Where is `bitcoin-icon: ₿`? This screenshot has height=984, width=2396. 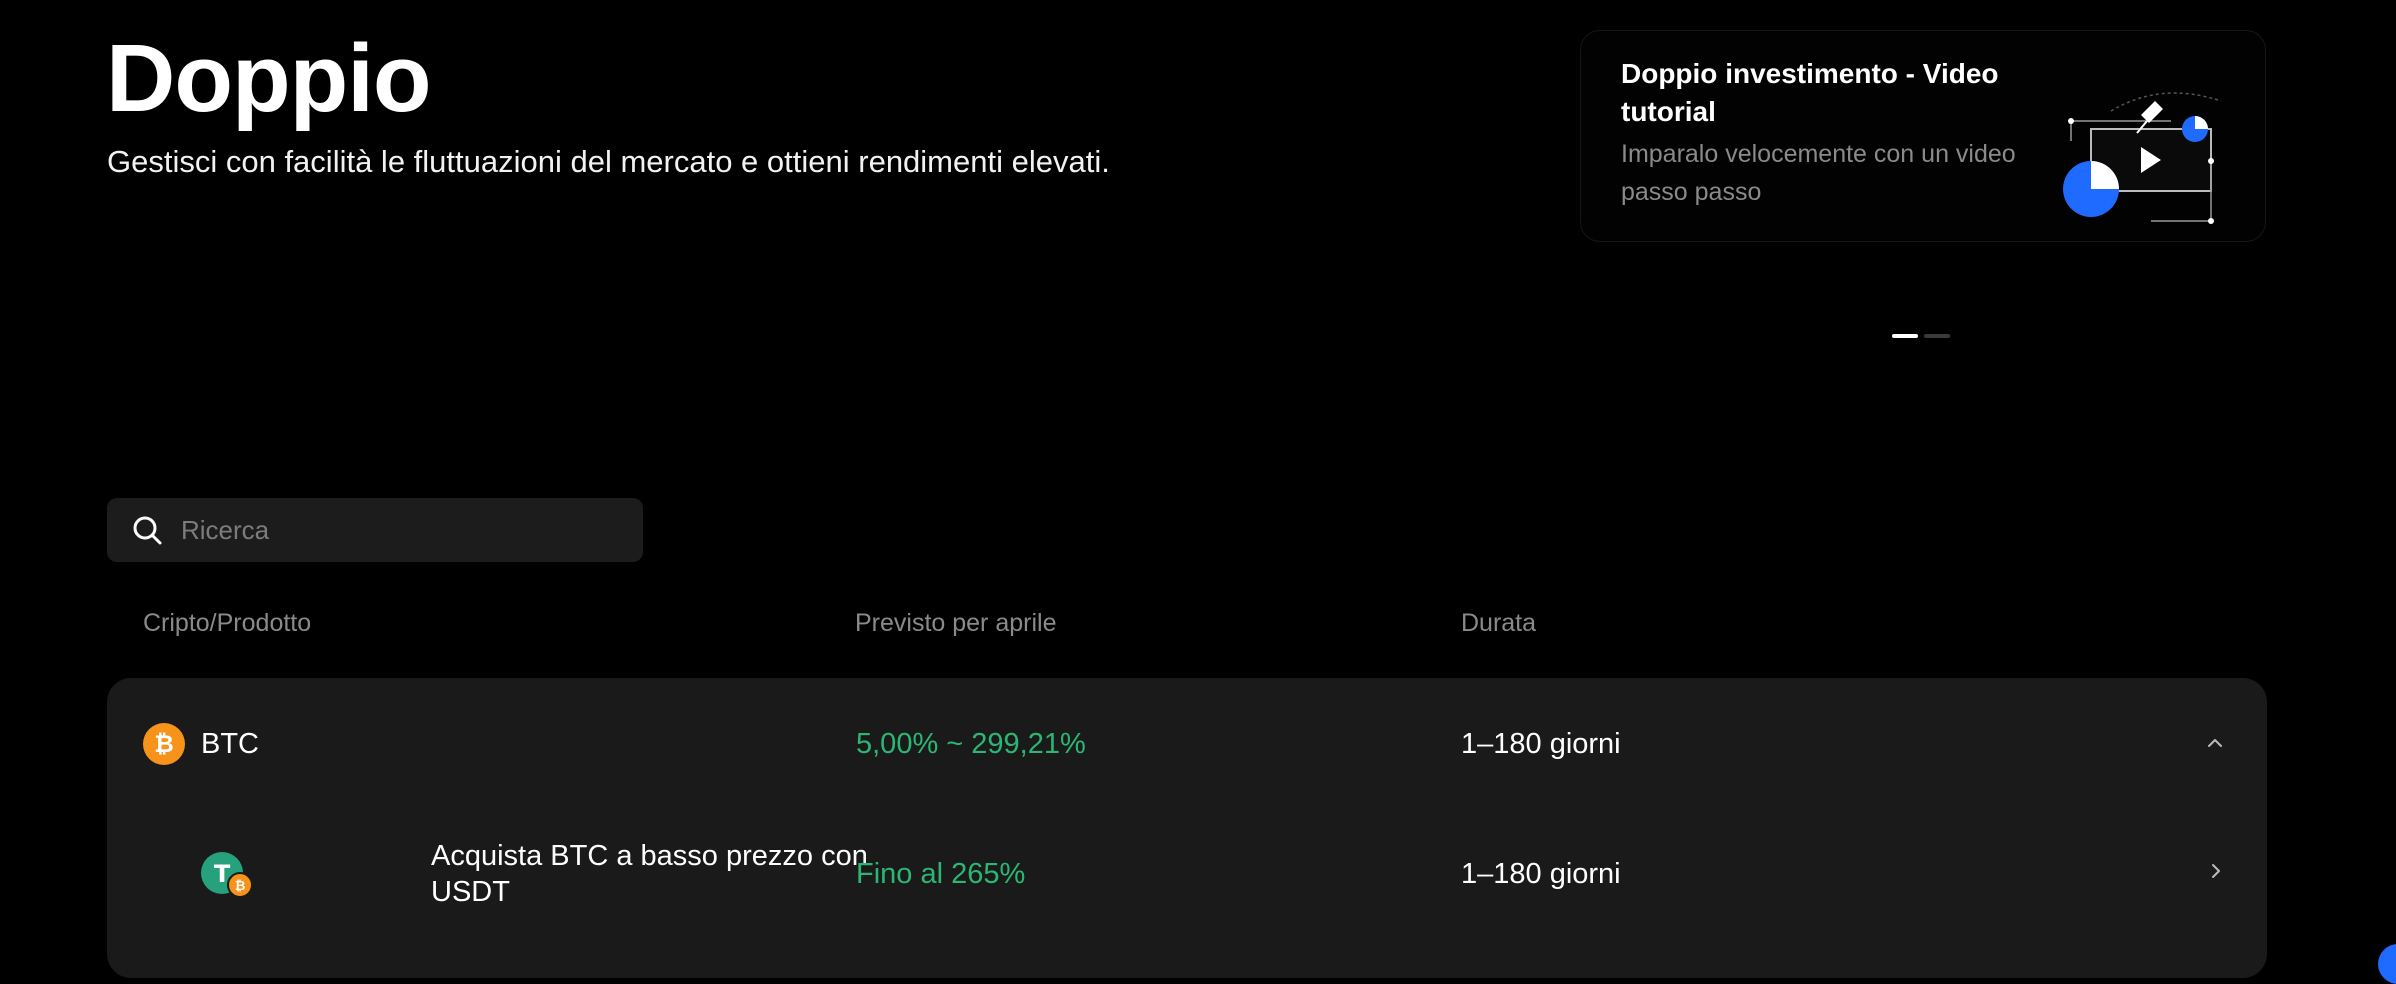 bitcoin-icon: ₿ is located at coordinates (164, 744).